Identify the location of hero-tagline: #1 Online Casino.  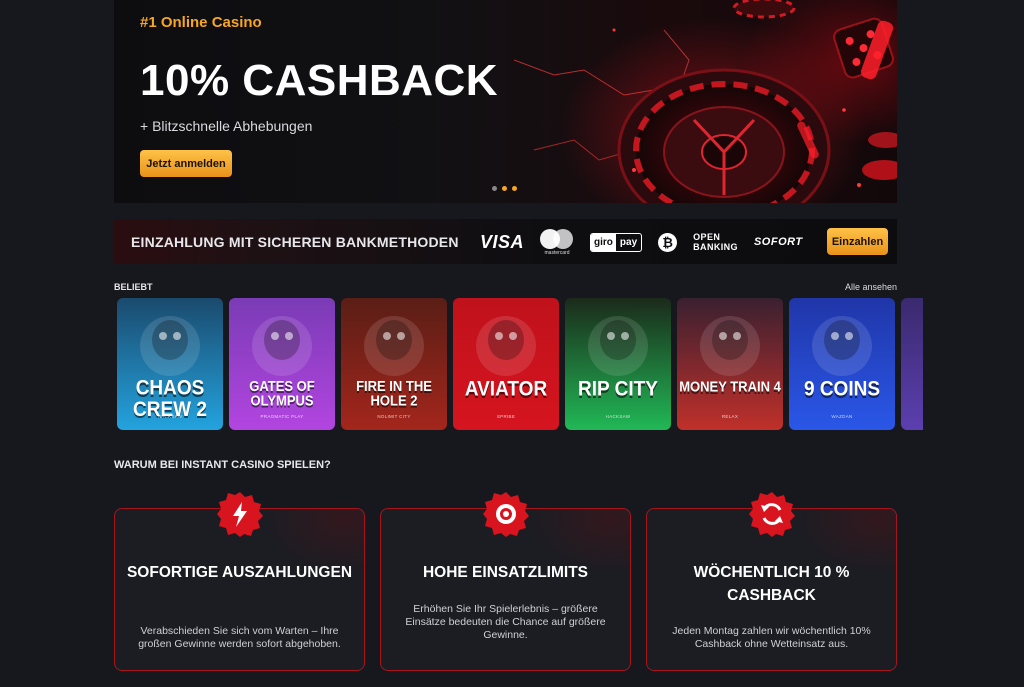
(201, 22).